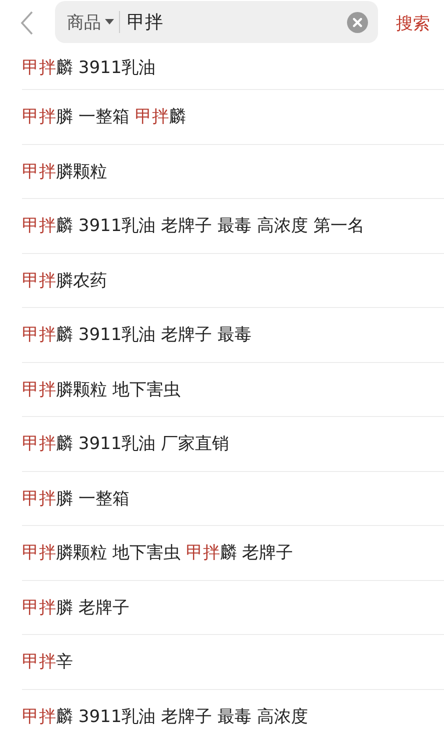 This screenshot has width=444, height=741. I want to click on search-field: 商品 甲拌, so click(216, 22).